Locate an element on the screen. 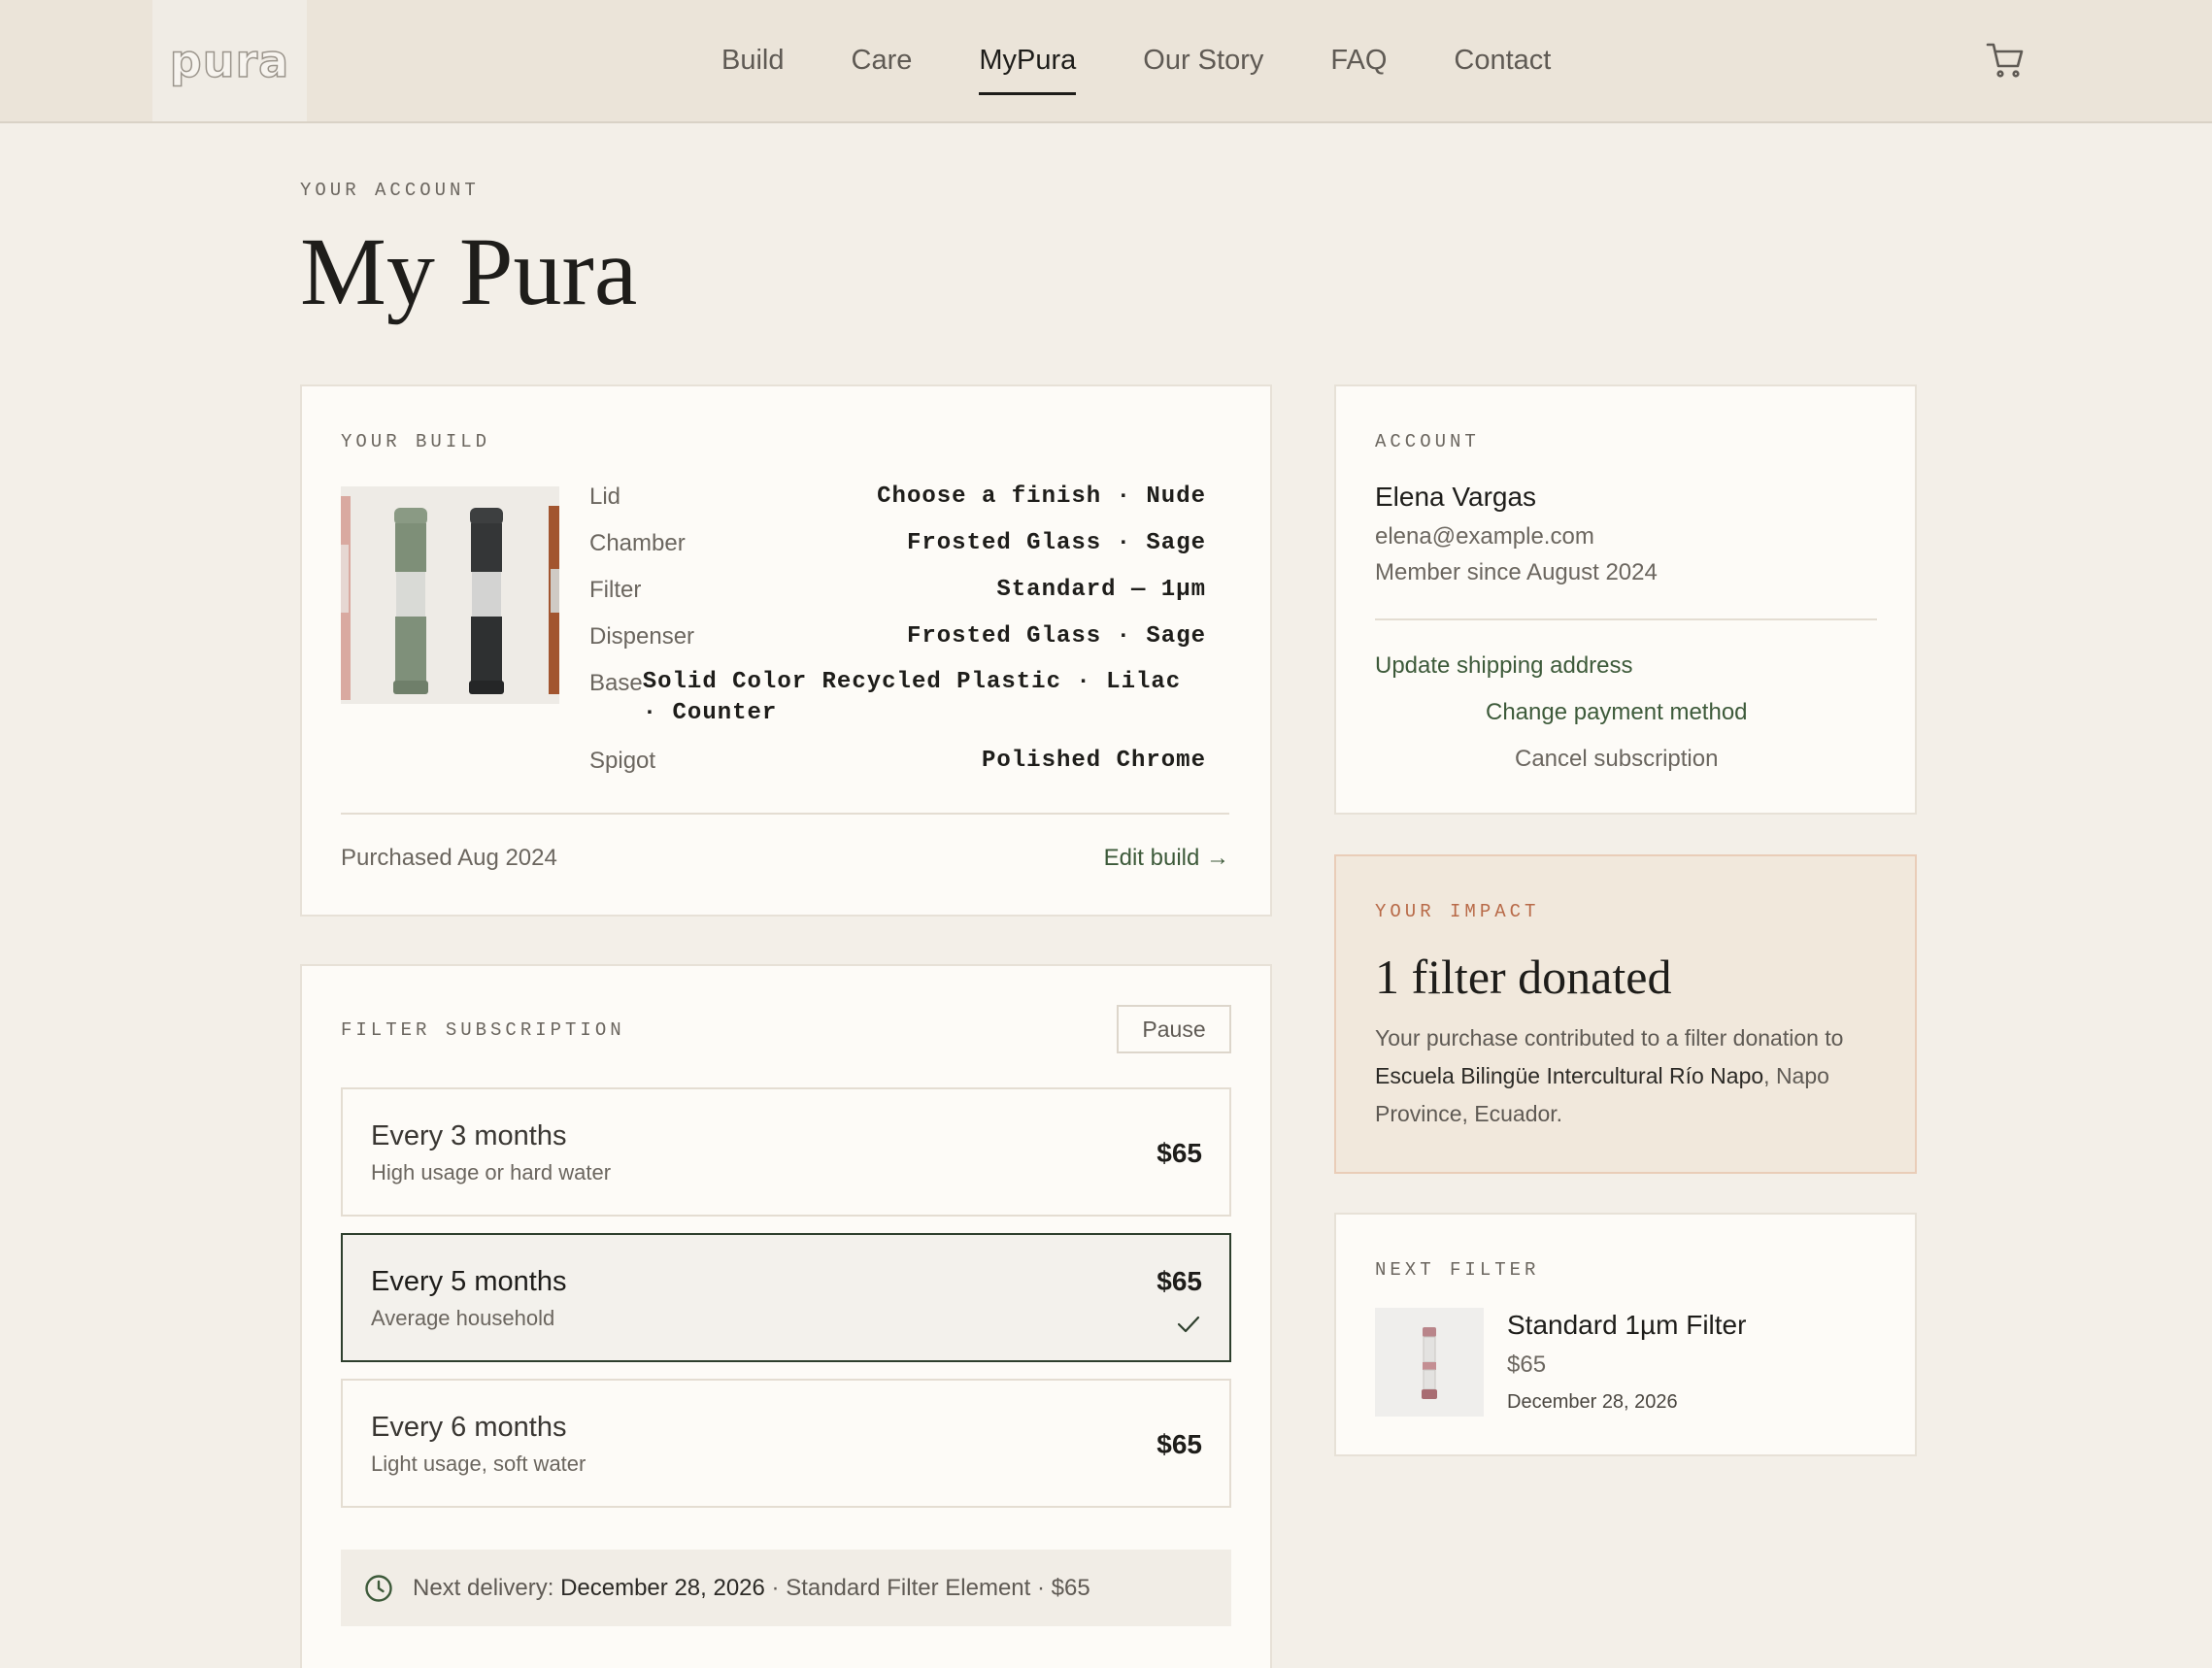  plan-desc: Light usage, soft water is located at coordinates (479, 1464).